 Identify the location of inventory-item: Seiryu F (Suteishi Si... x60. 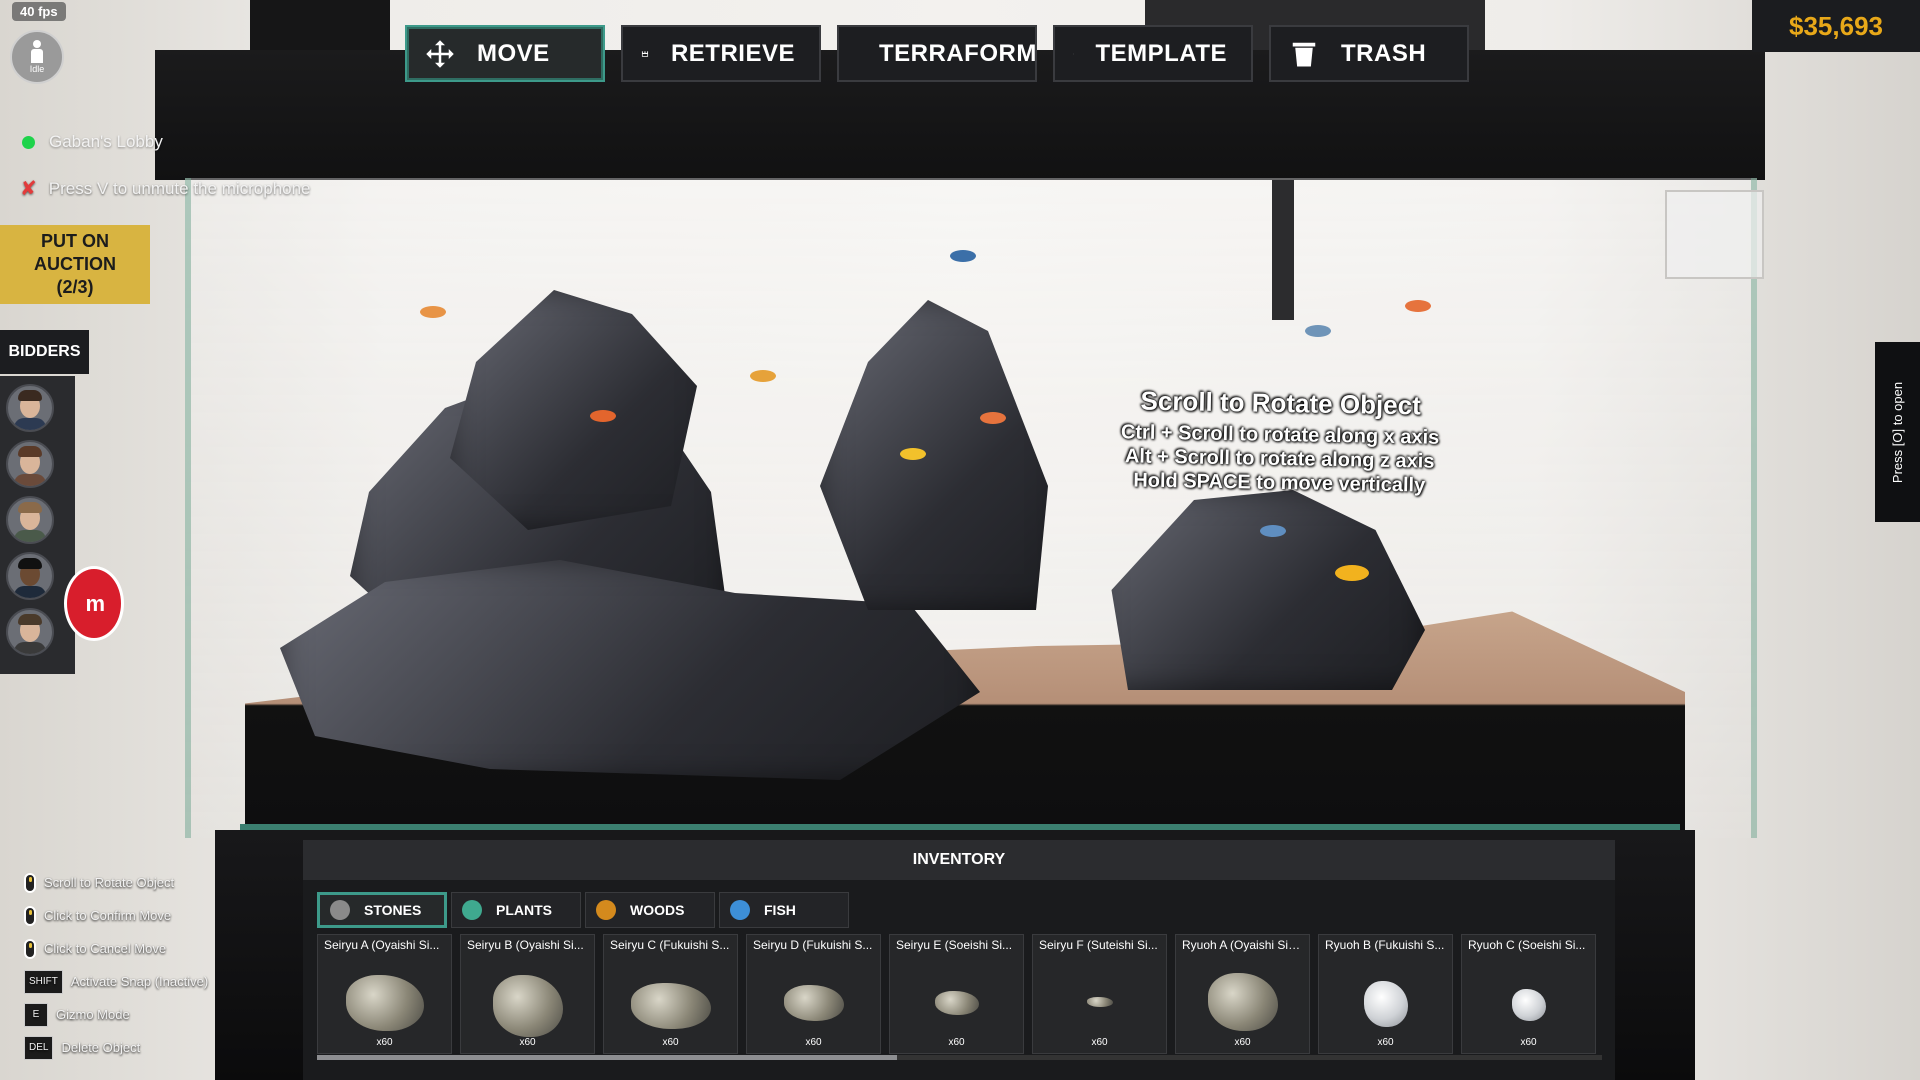
(1099, 994).